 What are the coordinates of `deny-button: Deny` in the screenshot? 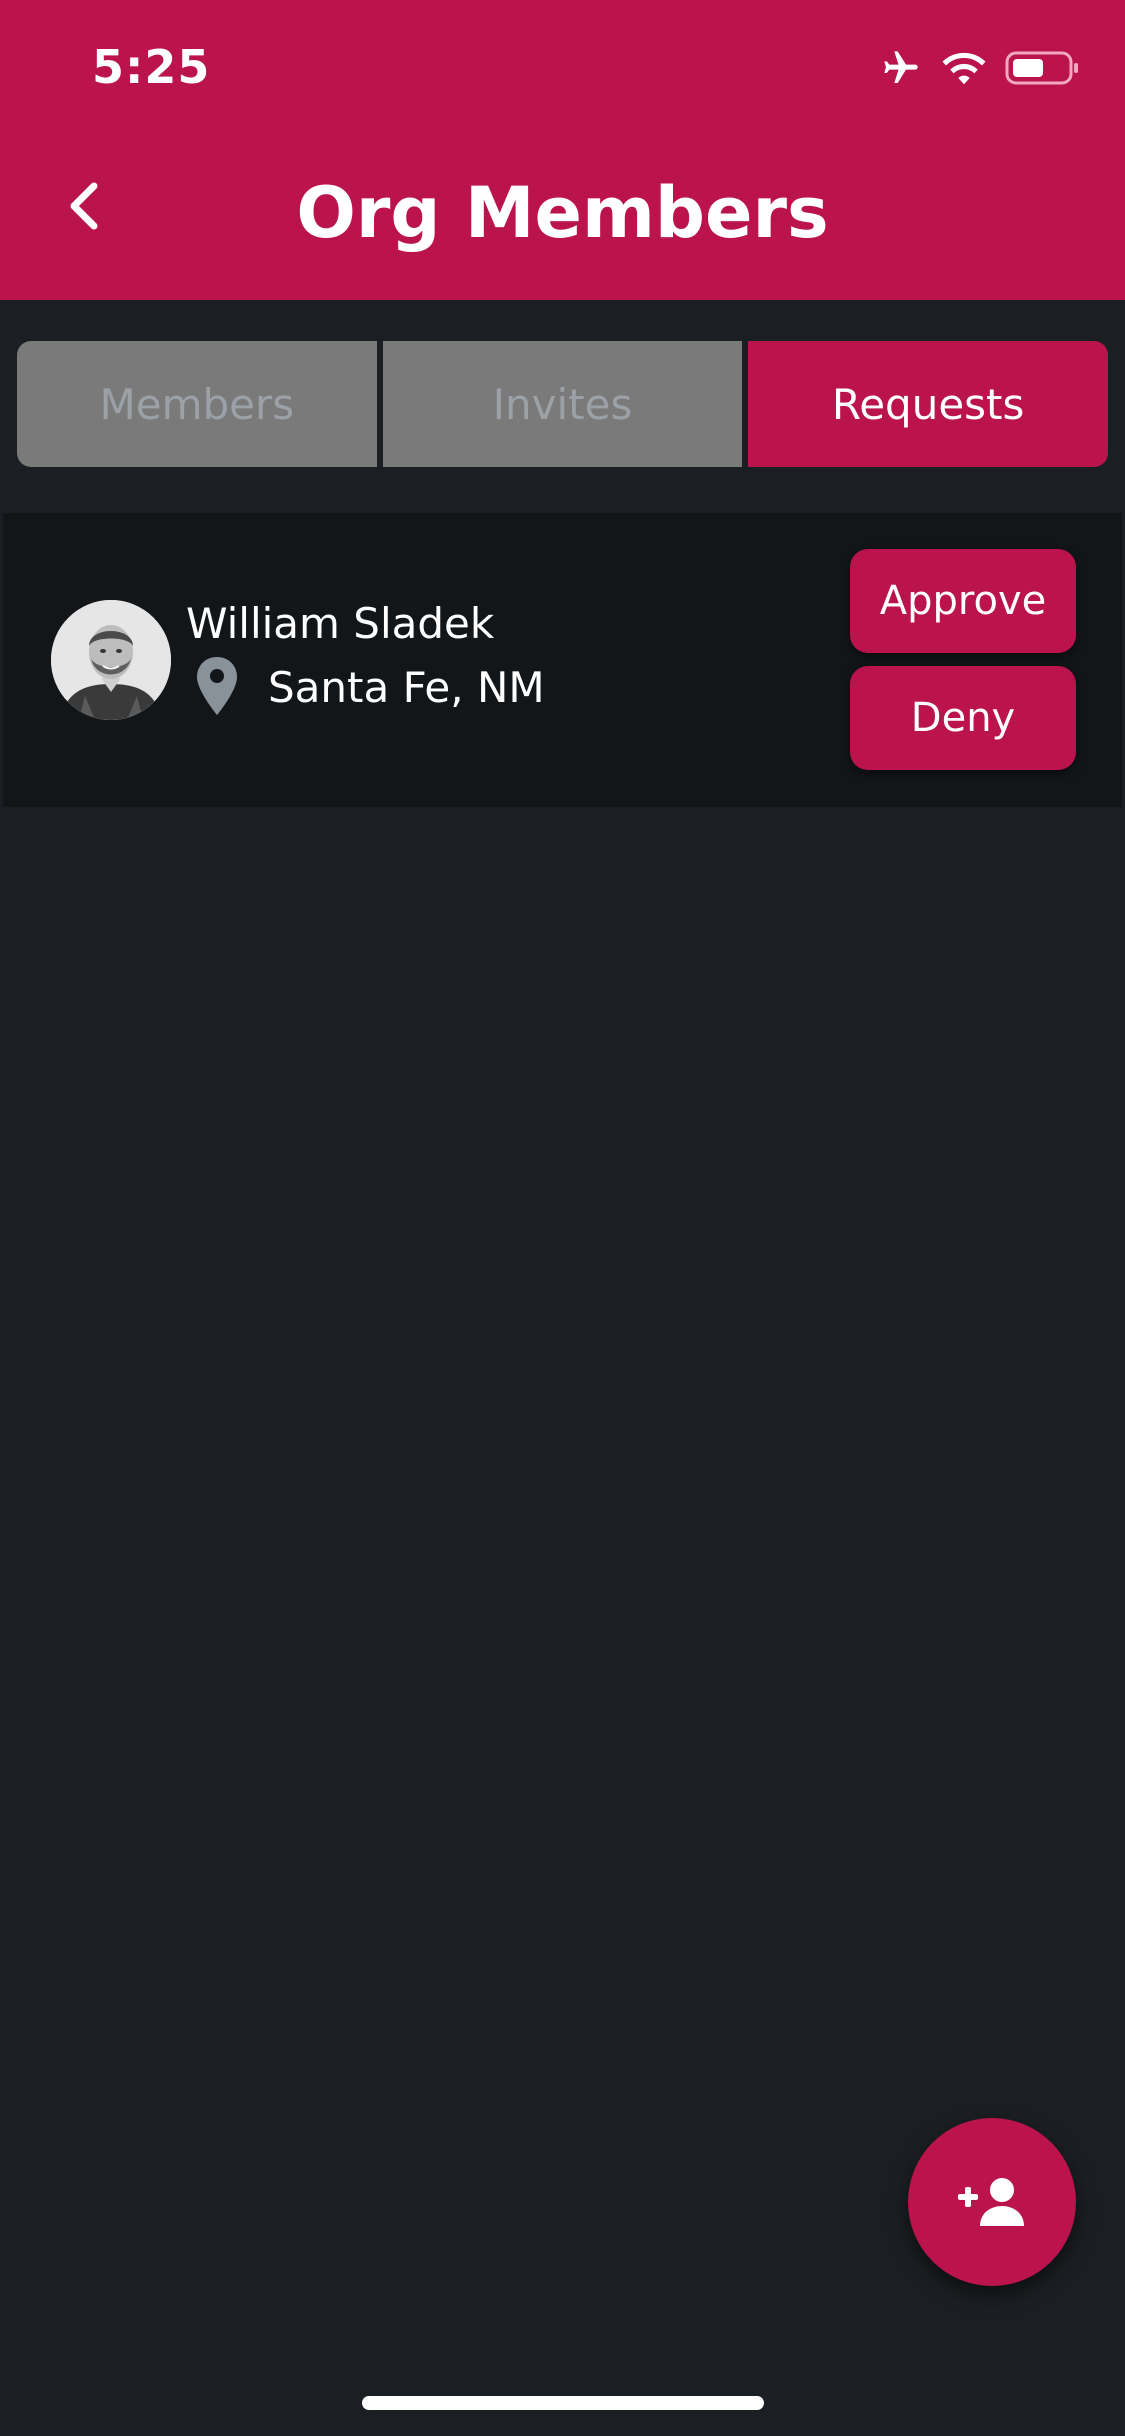 It's located at (963, 718).